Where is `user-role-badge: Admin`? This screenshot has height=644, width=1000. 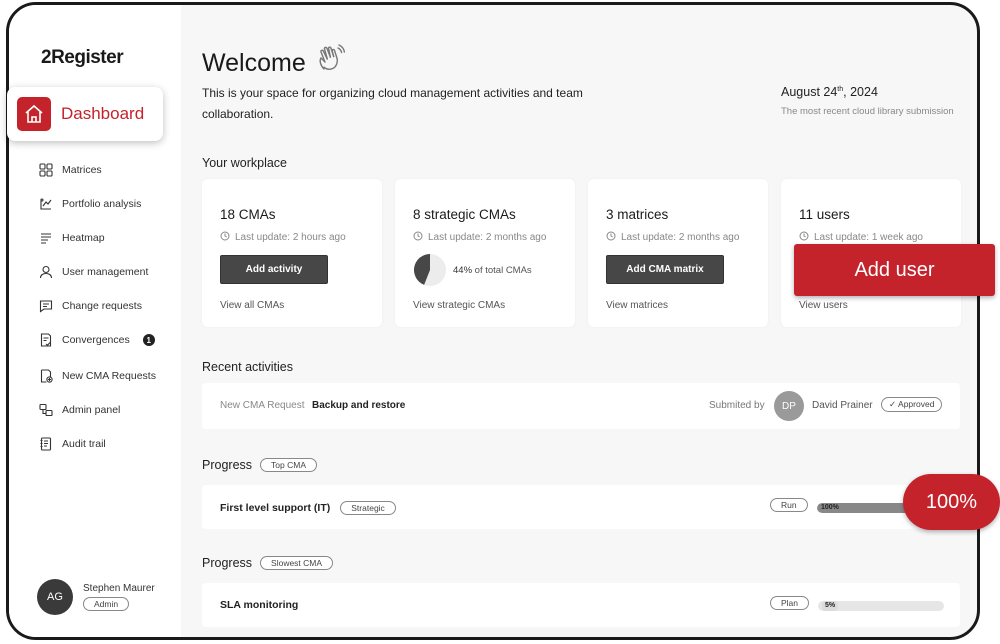
user-role-badge: Admin is located at coordinates (106, 603).